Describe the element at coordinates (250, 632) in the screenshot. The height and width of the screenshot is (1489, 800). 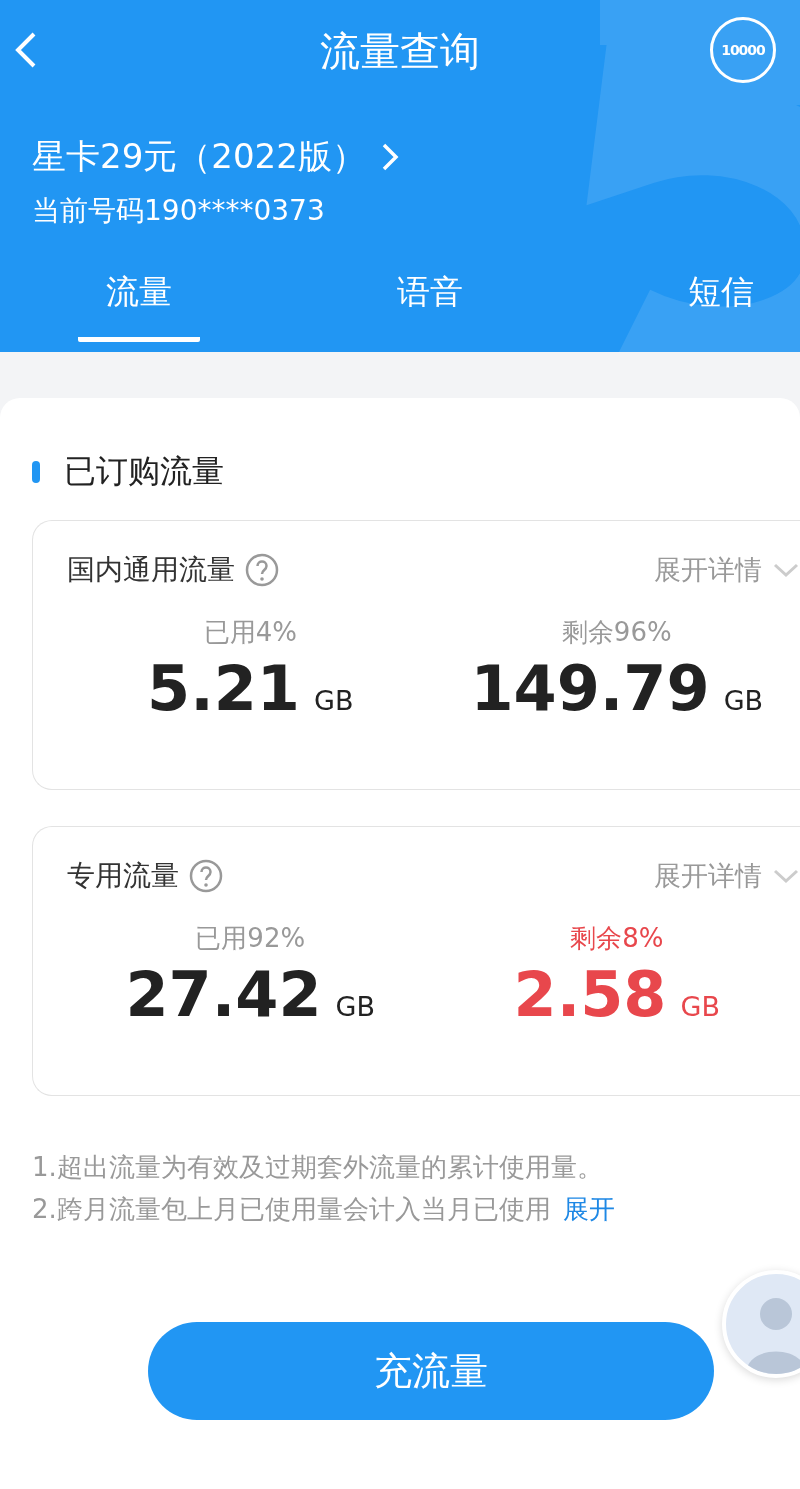
I see `used-label: 已用4%` at that location.